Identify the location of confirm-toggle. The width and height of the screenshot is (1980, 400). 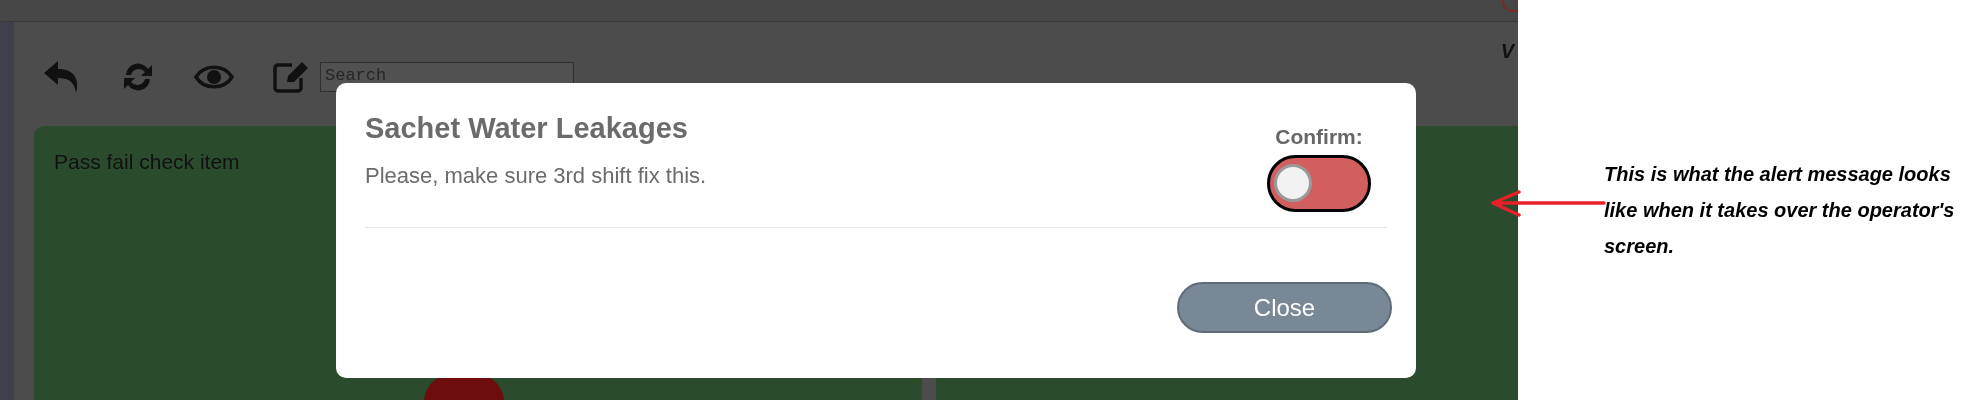
(1319, 183).